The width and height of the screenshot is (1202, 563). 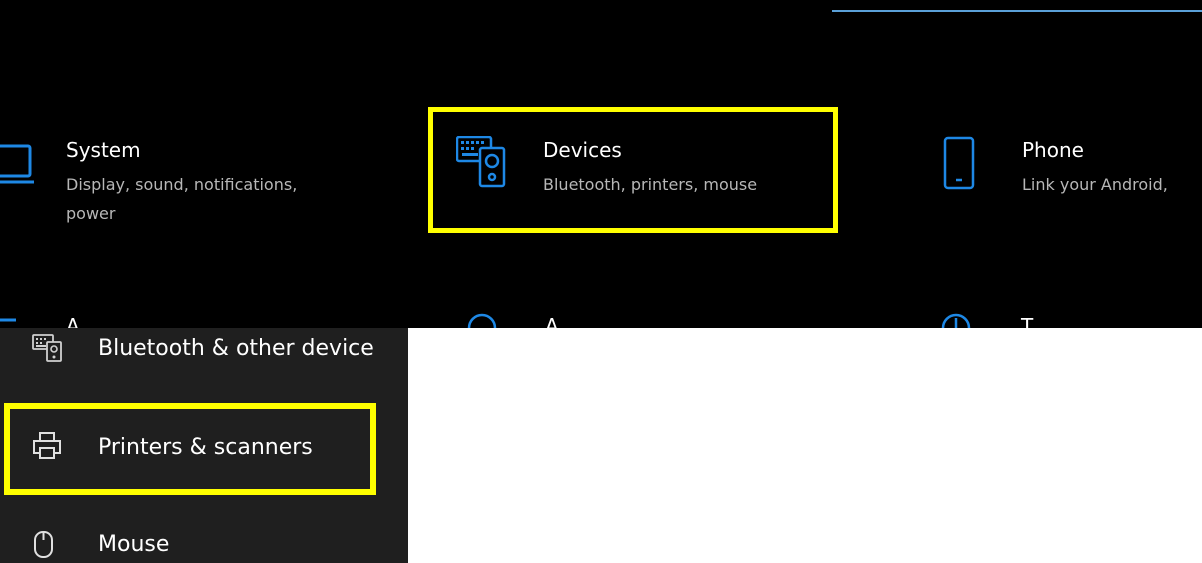 What do you see at coordinates (181, 199) in the screenshot?
I see `tile-system-subtitle: Display, sound, notifications, power` at bounding box center [181, 199].